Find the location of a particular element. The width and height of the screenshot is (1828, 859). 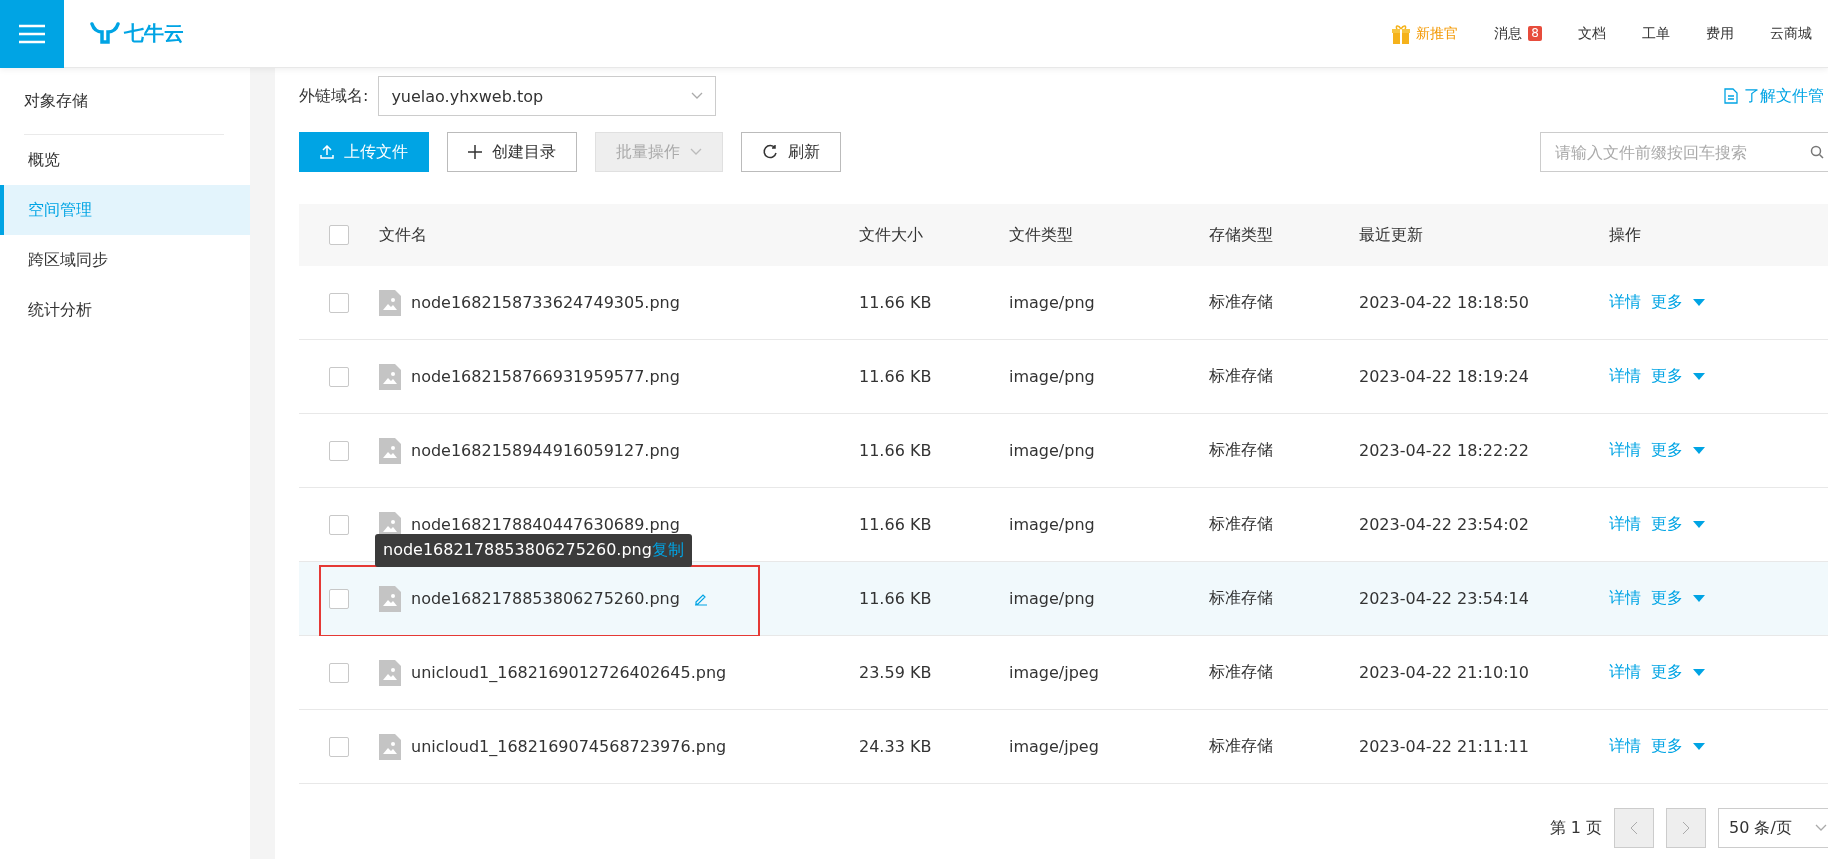

table-cell-text: 2023-04-22 23:54:02 is located at coordinates (1444, 524).